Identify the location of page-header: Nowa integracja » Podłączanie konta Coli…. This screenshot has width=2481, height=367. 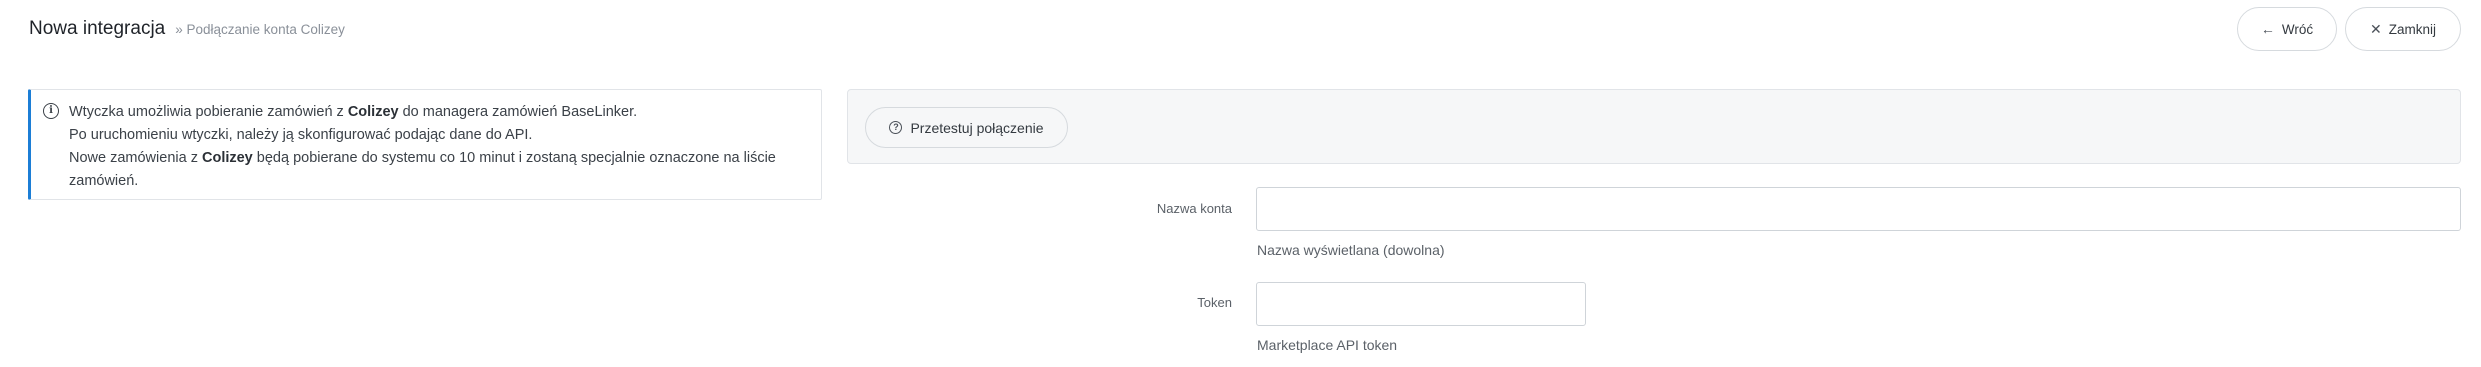
(187, 29).